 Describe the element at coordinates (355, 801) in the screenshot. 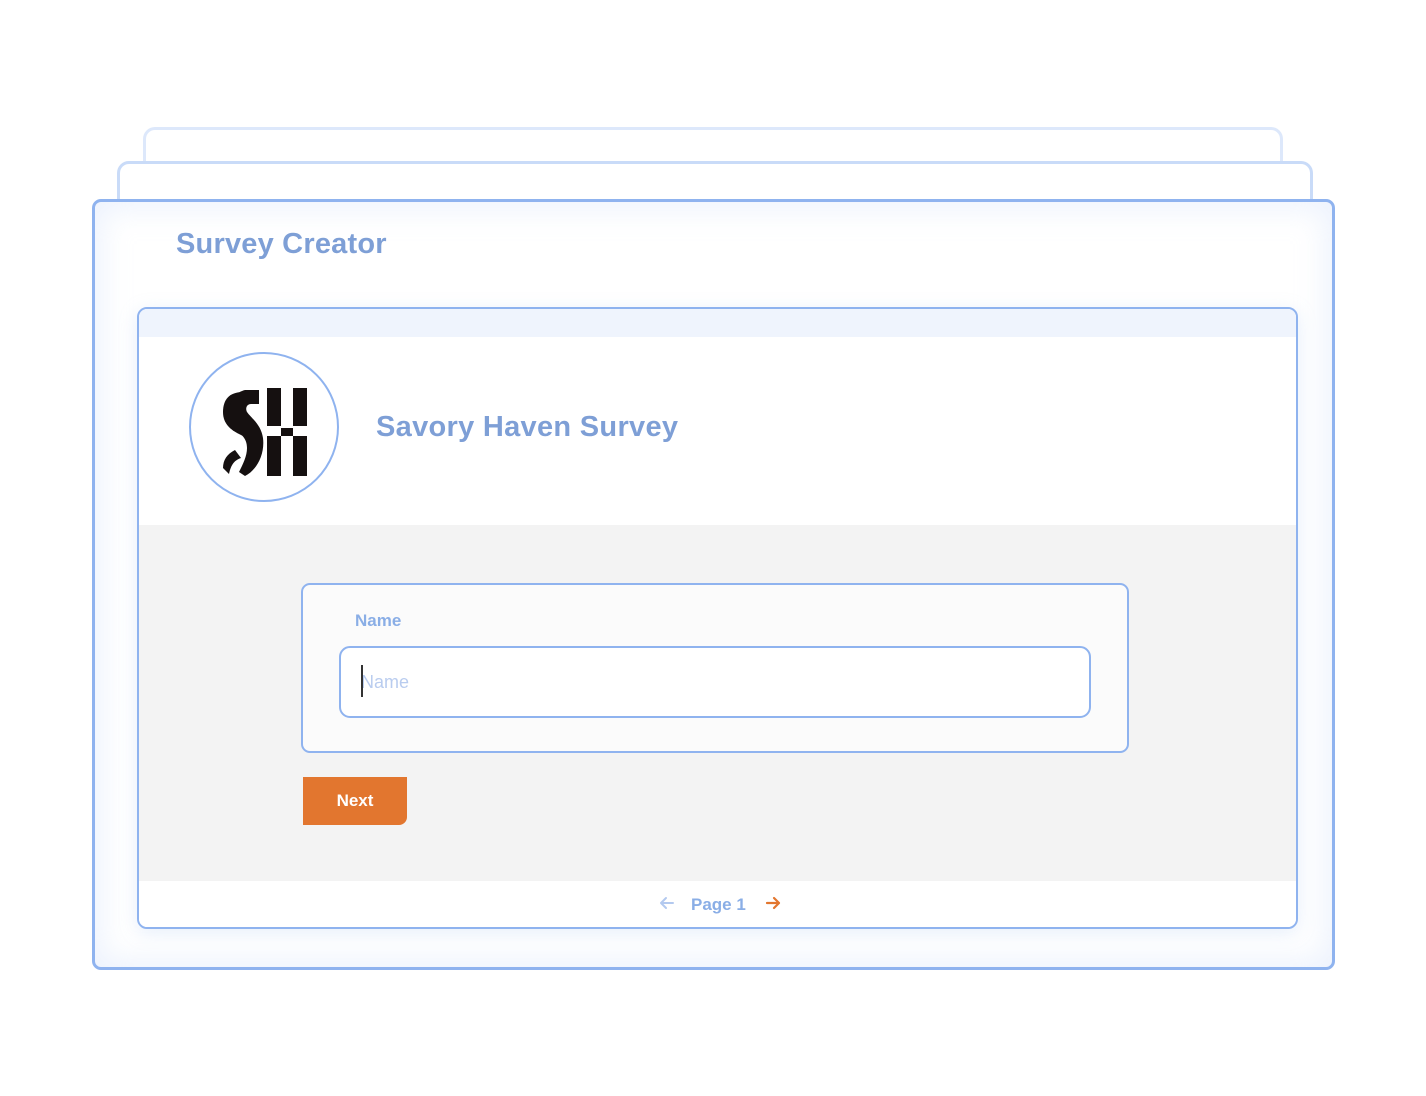

I see `next-button: Next` at that location.